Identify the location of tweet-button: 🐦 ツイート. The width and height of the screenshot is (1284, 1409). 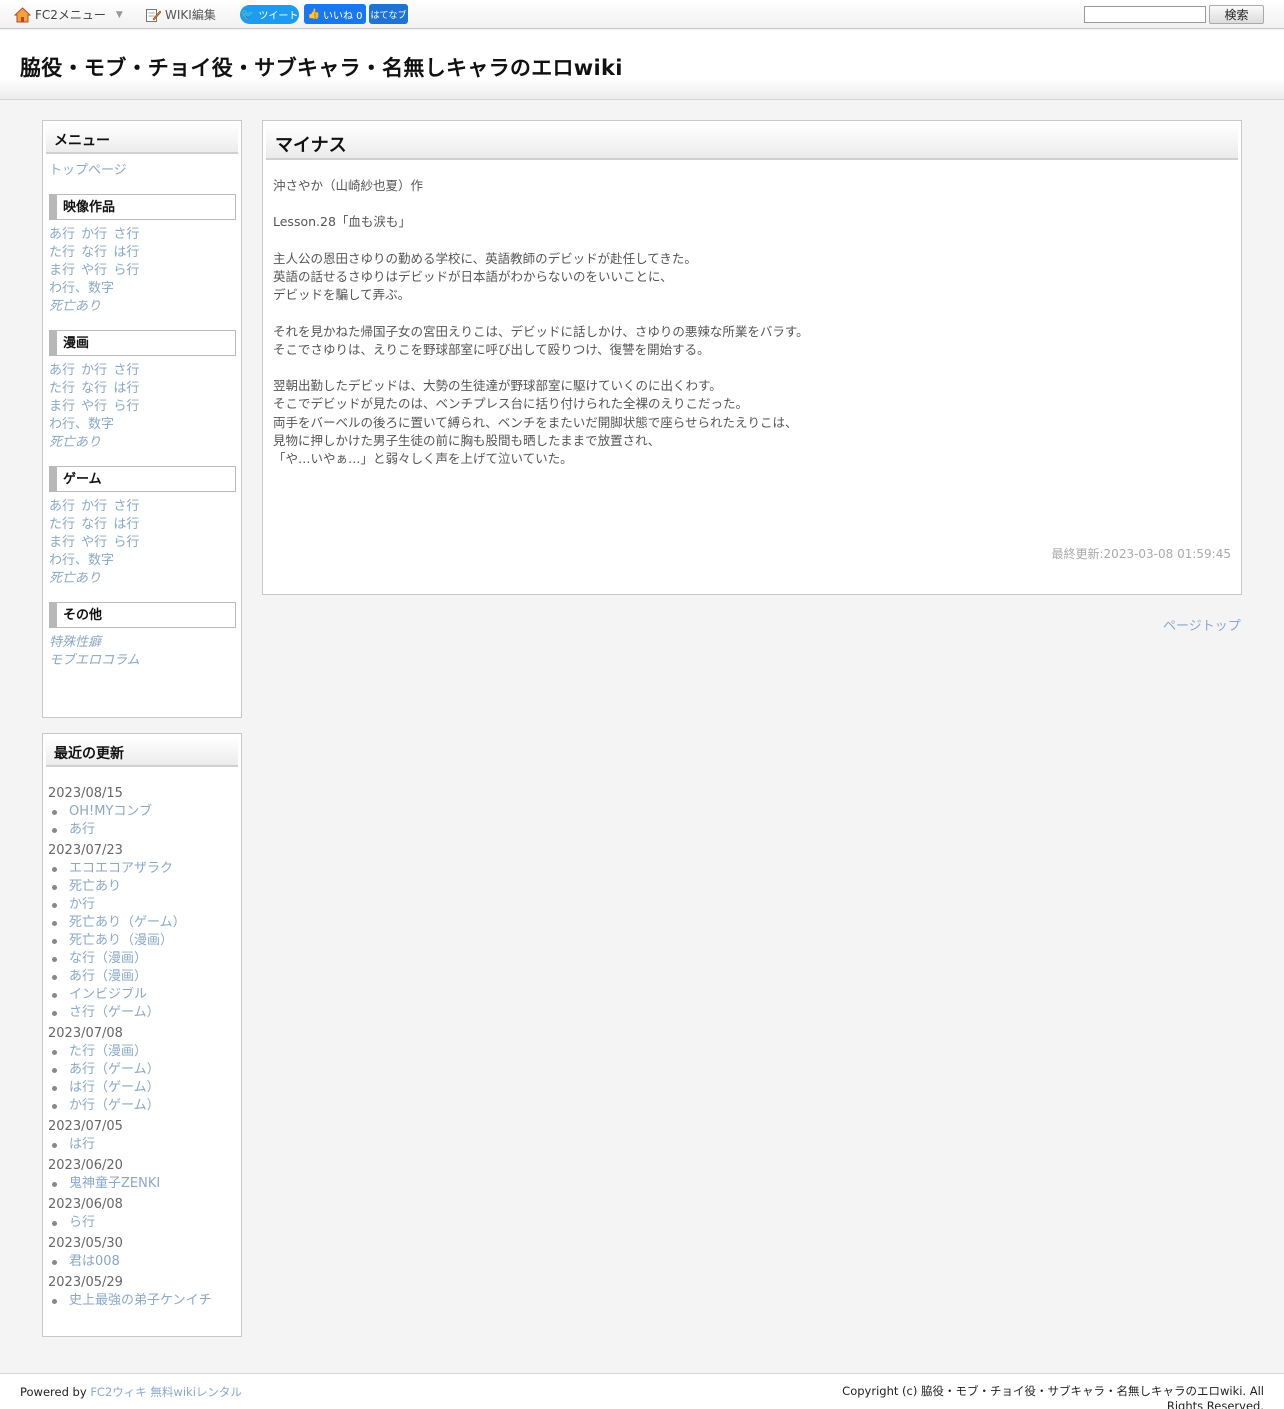
(269, 14).